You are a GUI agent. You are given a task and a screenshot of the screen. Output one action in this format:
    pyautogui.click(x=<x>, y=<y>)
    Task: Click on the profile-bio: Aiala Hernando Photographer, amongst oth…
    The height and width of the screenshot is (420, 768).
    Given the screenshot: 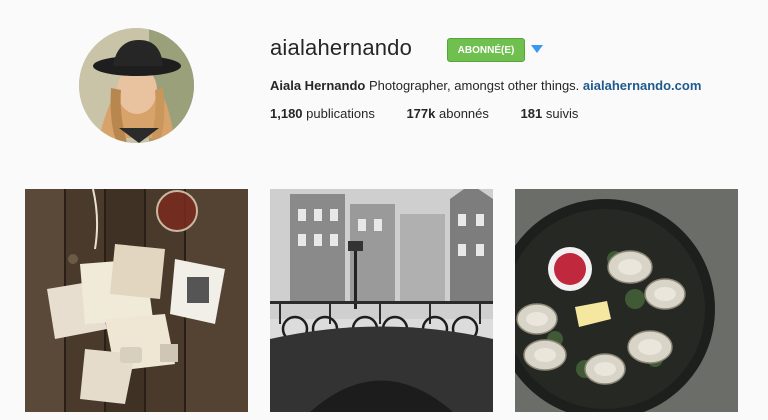 What is the action you would take?
    pyautogui.click(x=485, y=85)
    